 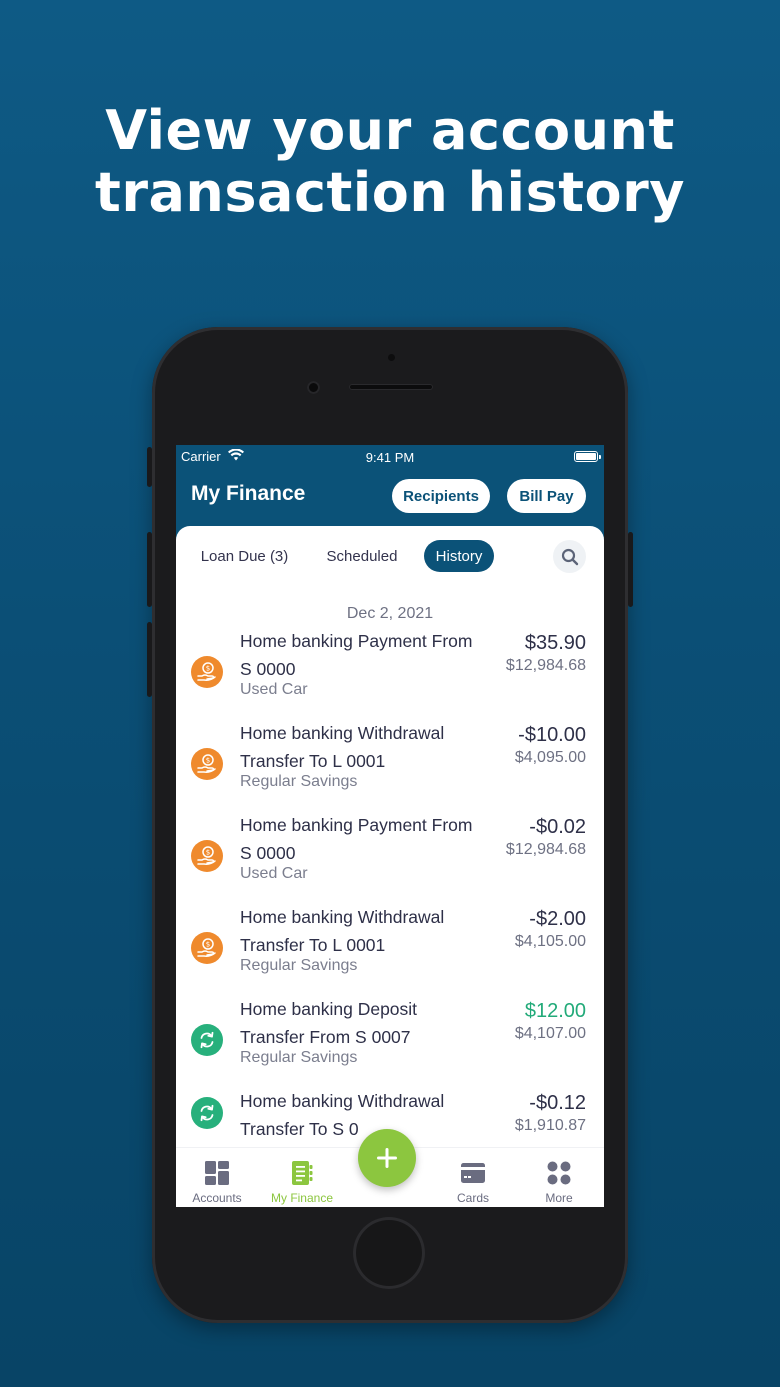 What do you see at coordinates (555, 643) in the screenshot?
I see `transaction-amount: $35.90` at bounding box center [555, 643].